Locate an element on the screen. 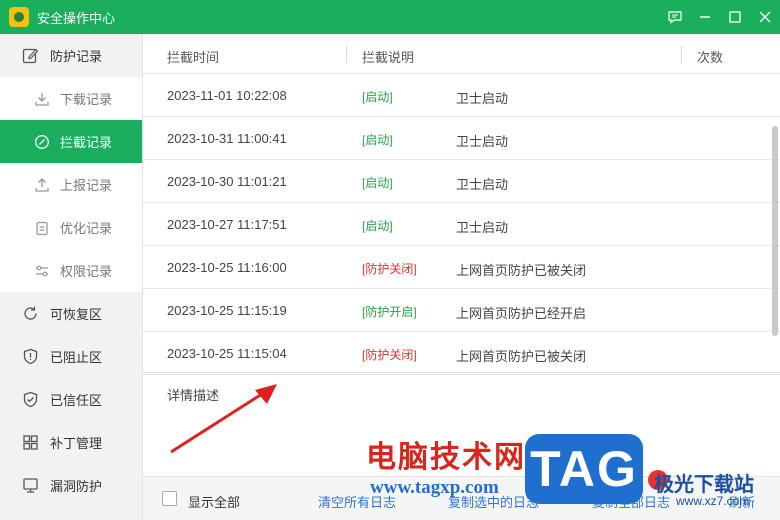 The width and height of the screenshot is (780, 520). clear-all-logs-link: 清空所有日志 is located at coordinates (357, 501).